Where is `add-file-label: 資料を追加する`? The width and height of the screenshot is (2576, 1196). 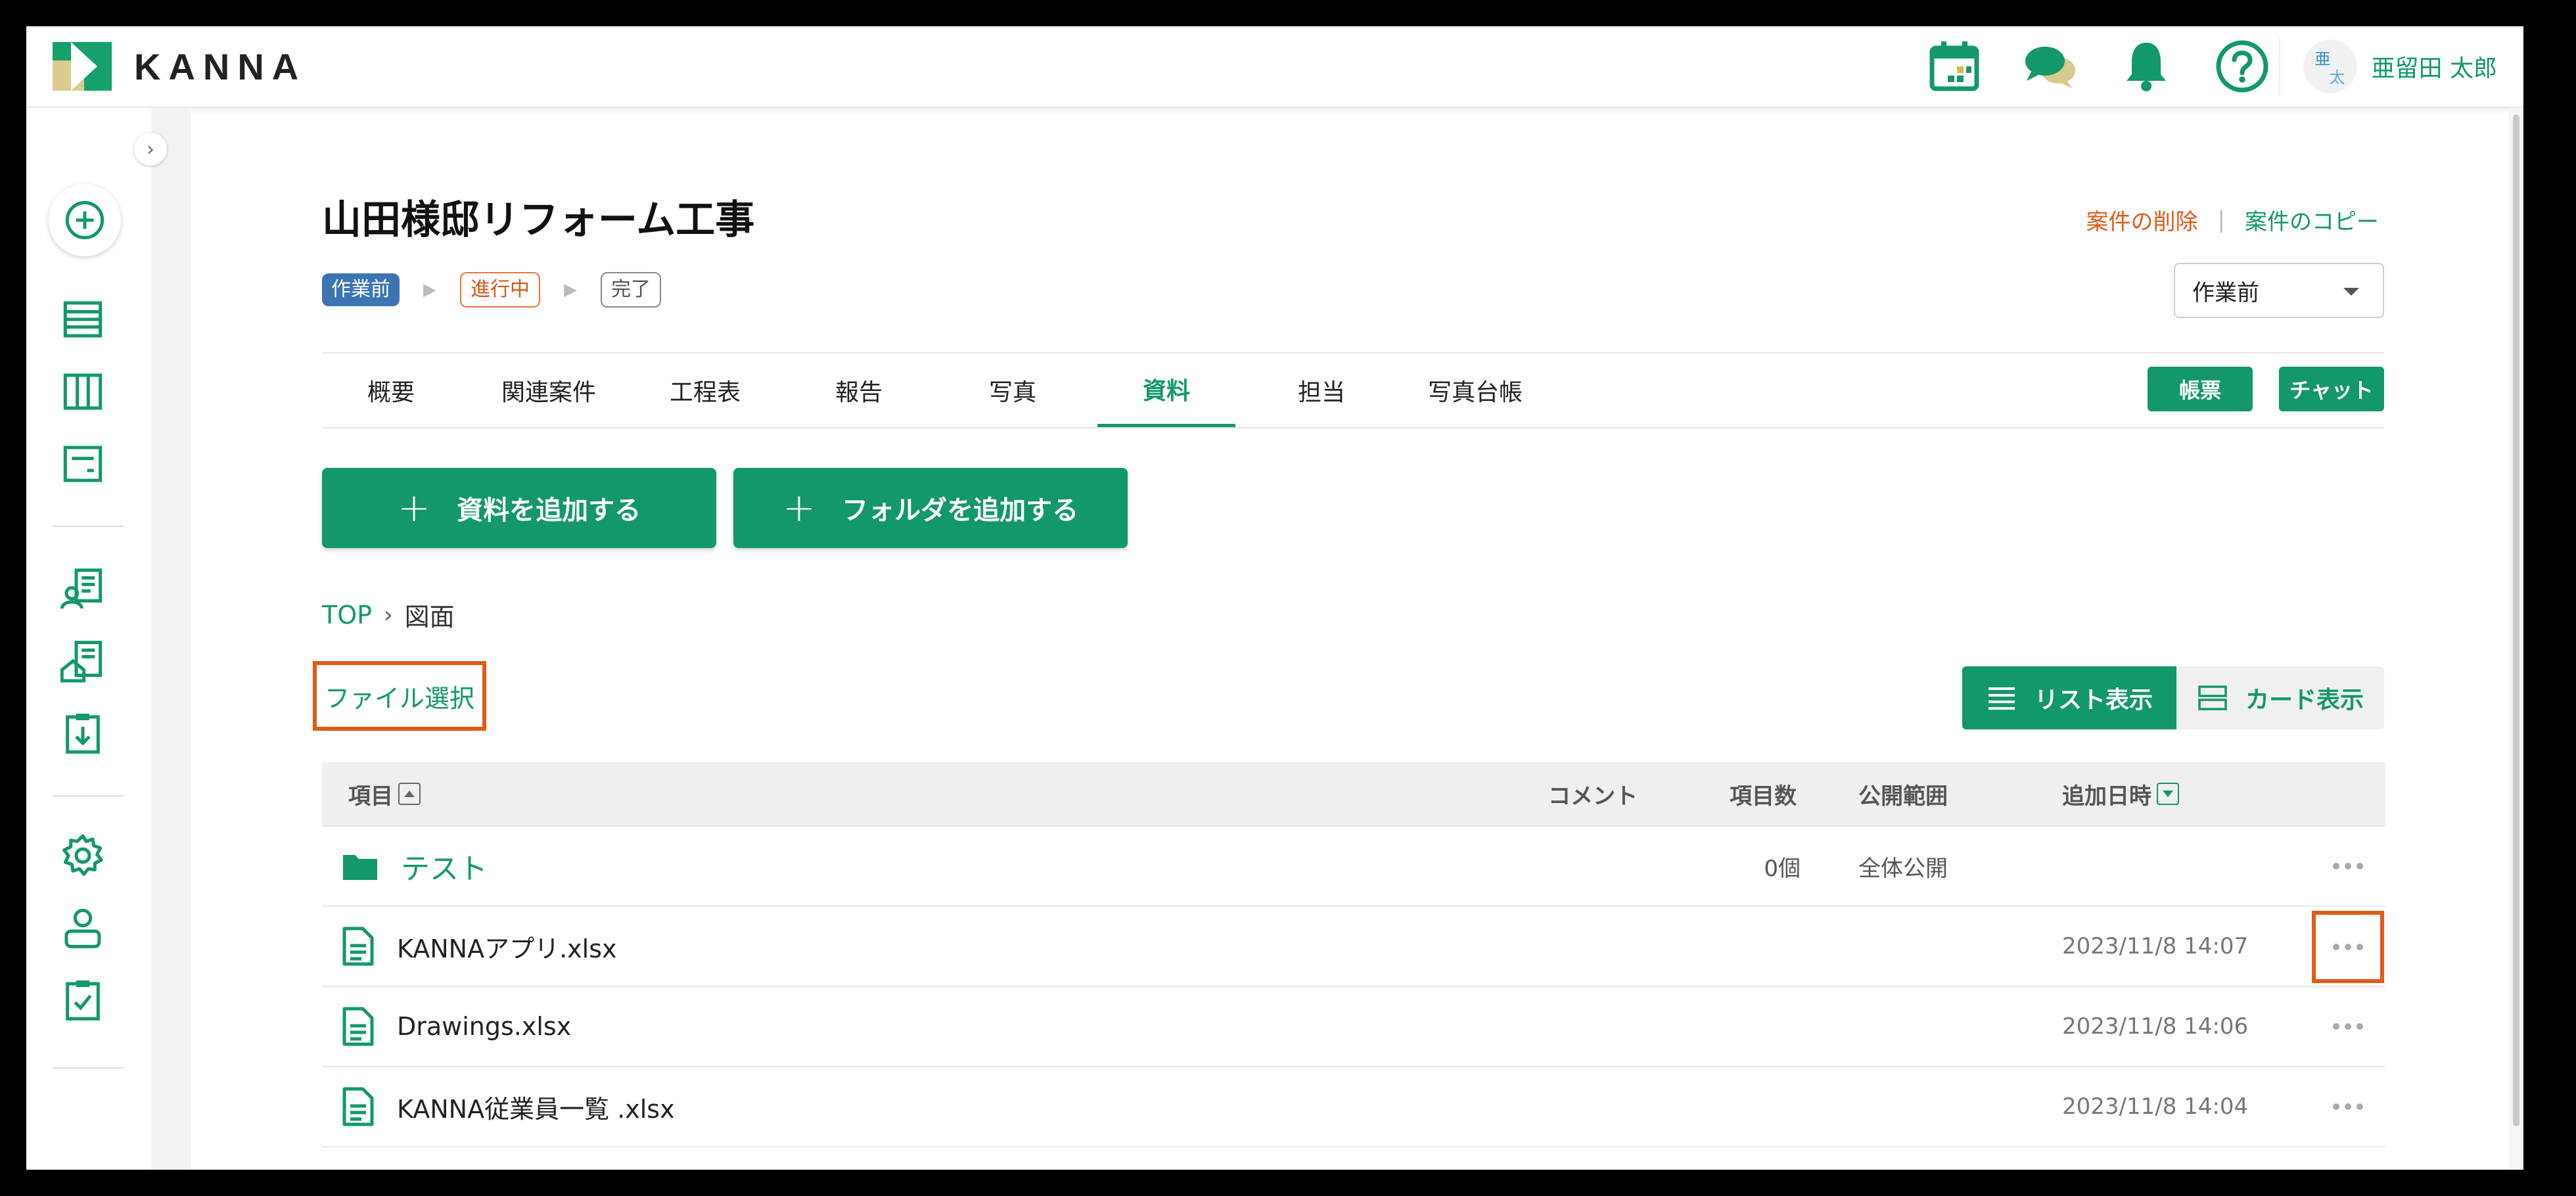
add-file-label: 資料を追加する is located at coordinates (549, 511).